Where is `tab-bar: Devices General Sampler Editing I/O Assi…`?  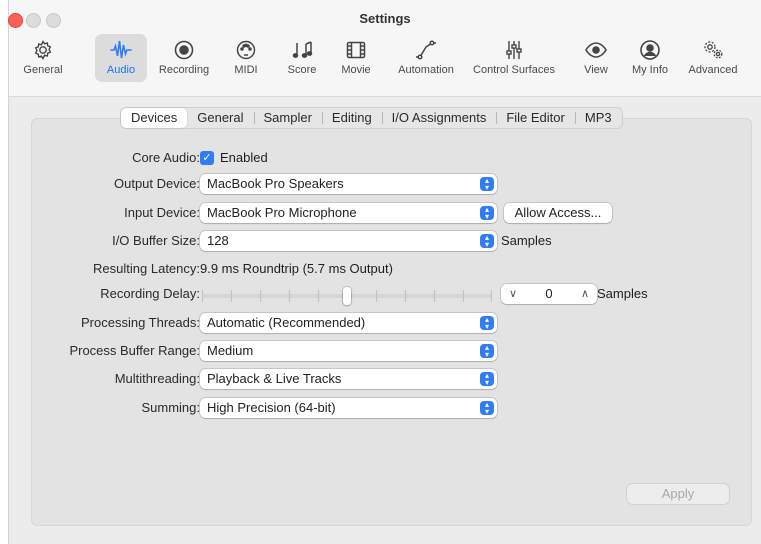 tab-bar: Devices General Sampler Editing I/O Assi… is located at coordinates (371, 118).